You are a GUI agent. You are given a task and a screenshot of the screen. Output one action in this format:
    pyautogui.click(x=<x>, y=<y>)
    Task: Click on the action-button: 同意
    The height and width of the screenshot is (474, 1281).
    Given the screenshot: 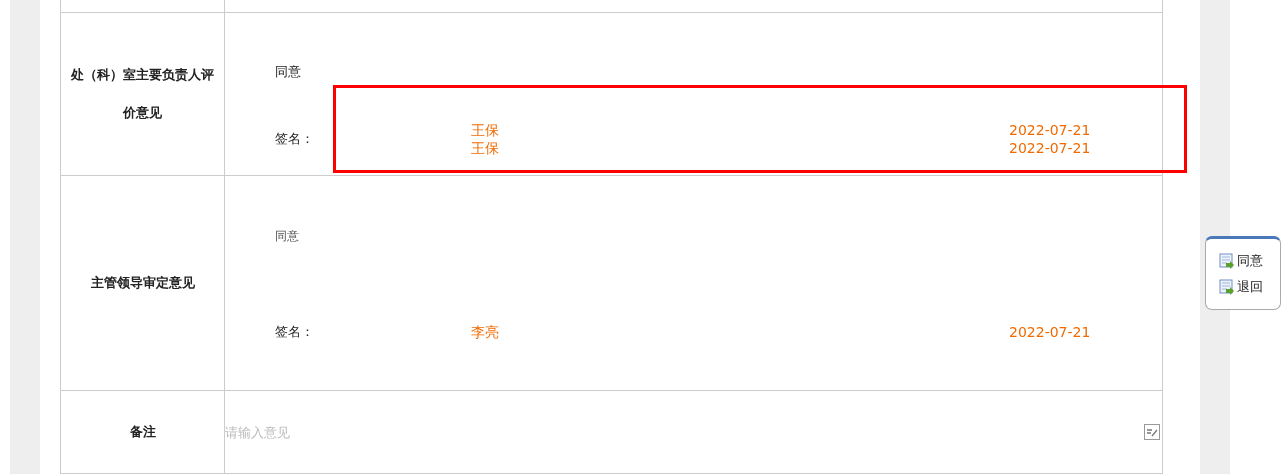 What is the action you would take?
    pyautogui.click(x=1249, y=261)
    